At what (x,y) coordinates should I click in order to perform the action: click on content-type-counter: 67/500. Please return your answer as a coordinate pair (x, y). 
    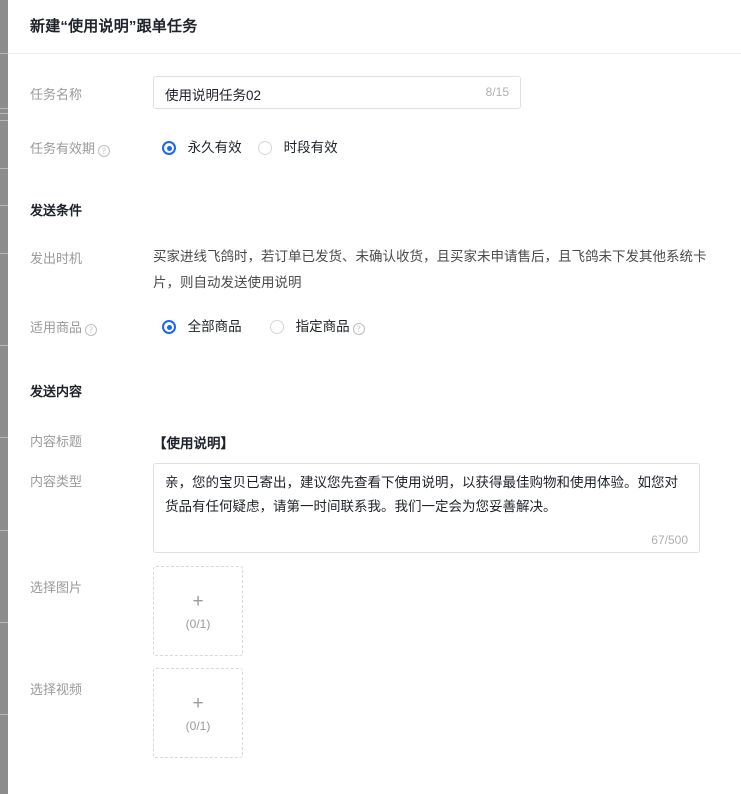
    Looking at the image, I should click on (669, 540).